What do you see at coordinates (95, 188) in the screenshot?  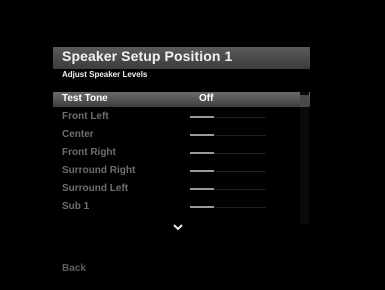 I see `menu-item-label: Surround Left` at bounding box center [95, 188].